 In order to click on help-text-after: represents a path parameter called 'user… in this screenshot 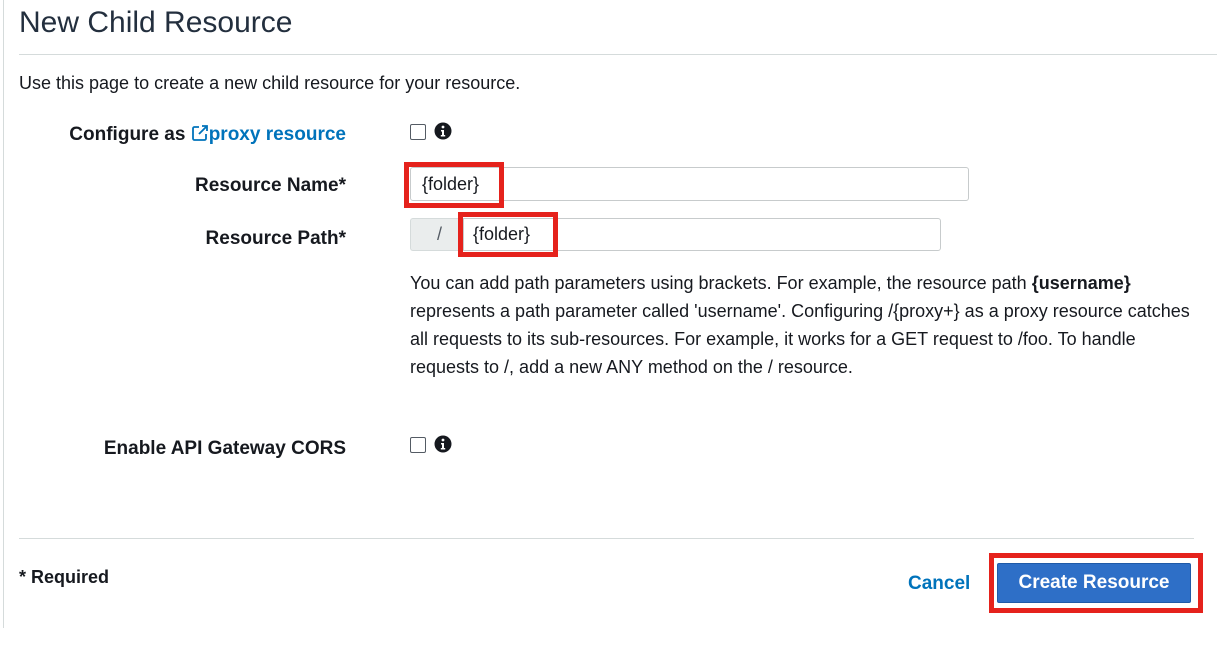, I will do `click(800, 339)`.